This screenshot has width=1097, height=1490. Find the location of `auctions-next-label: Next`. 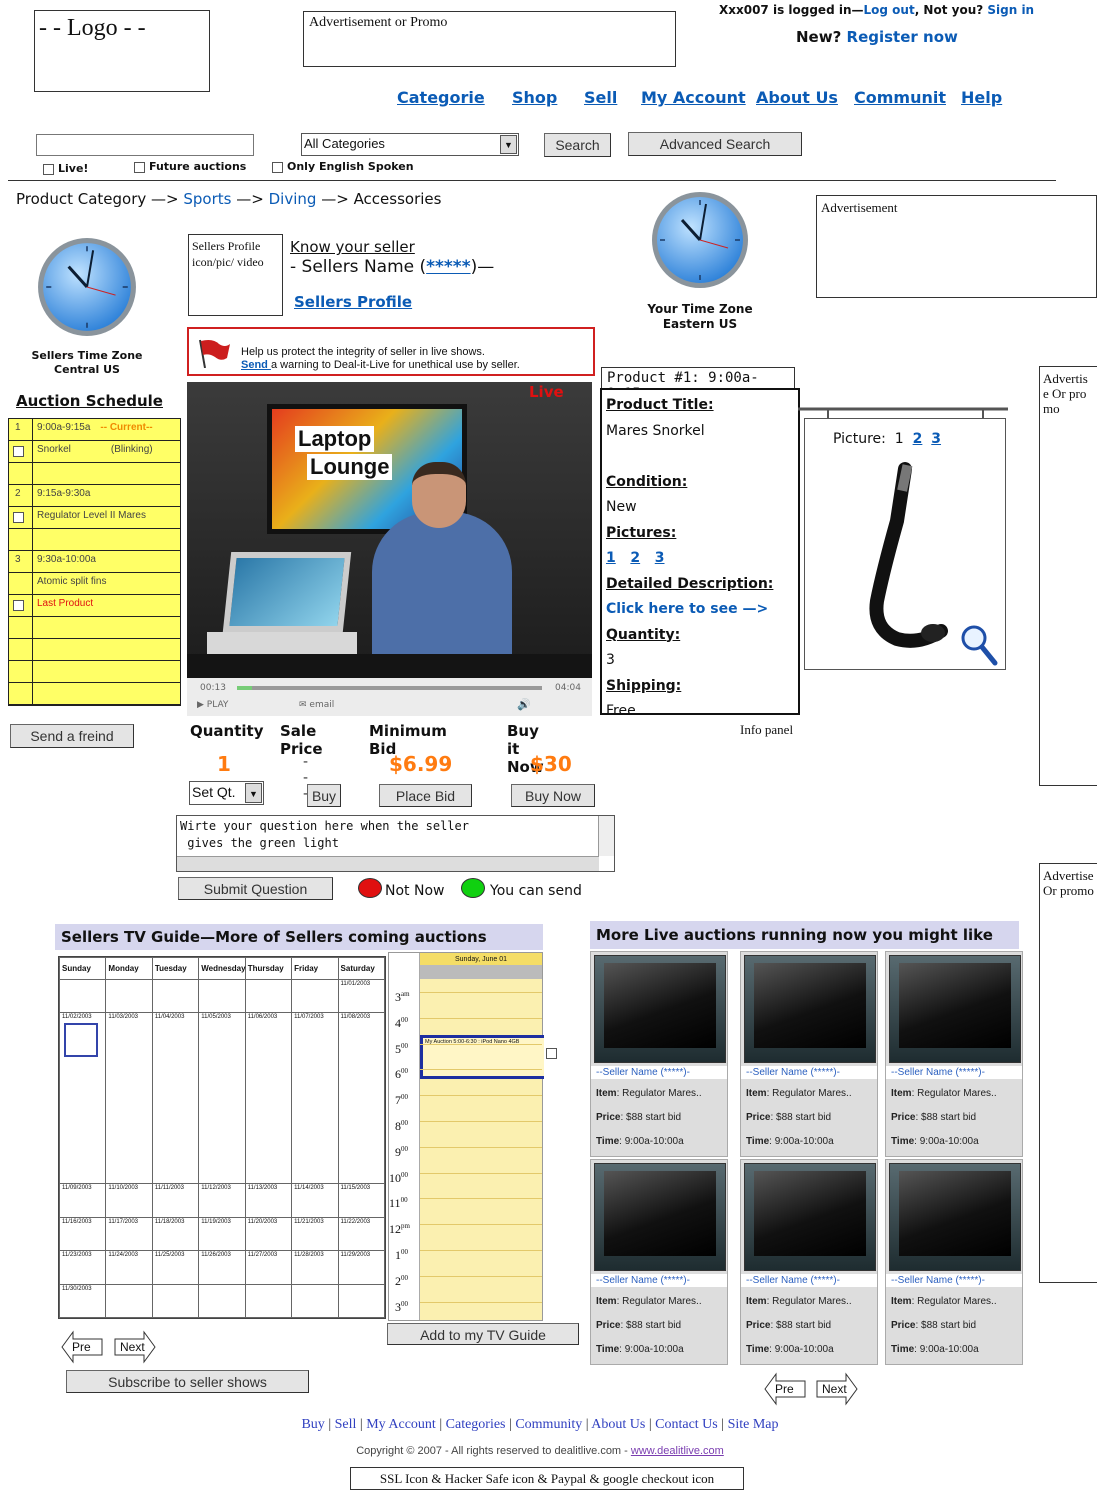

auctions-next-label: Next is located at coordinates (834, 1389).